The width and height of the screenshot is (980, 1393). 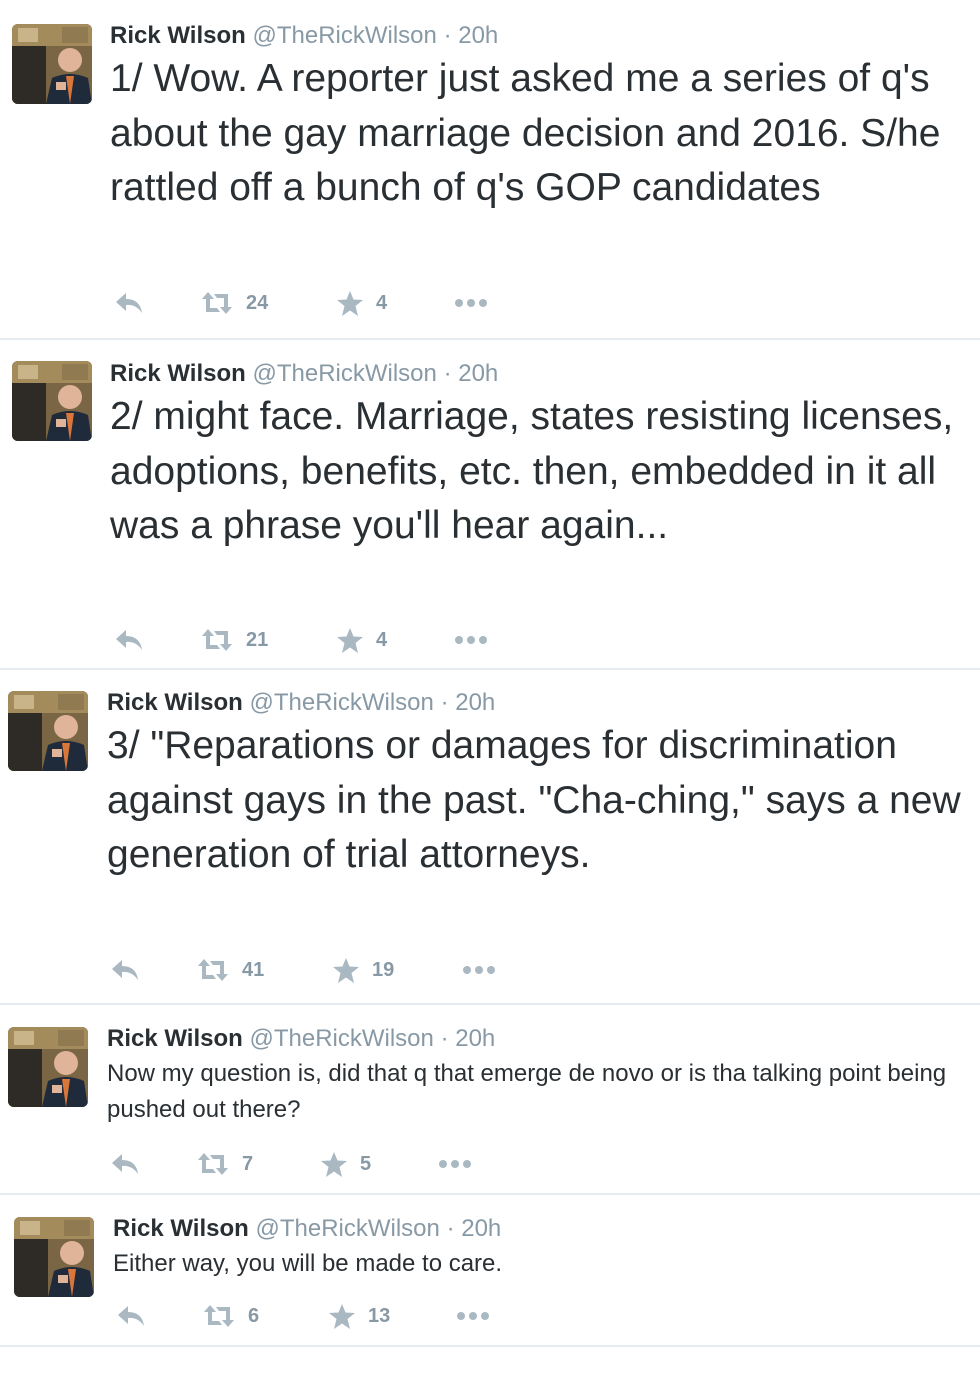 I want to click on retweet-button: 21, so click(x=234, y=640).